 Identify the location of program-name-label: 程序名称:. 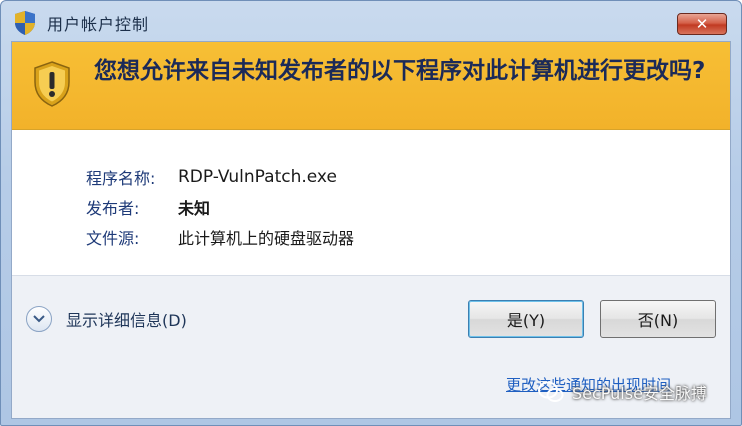
(121, 178).